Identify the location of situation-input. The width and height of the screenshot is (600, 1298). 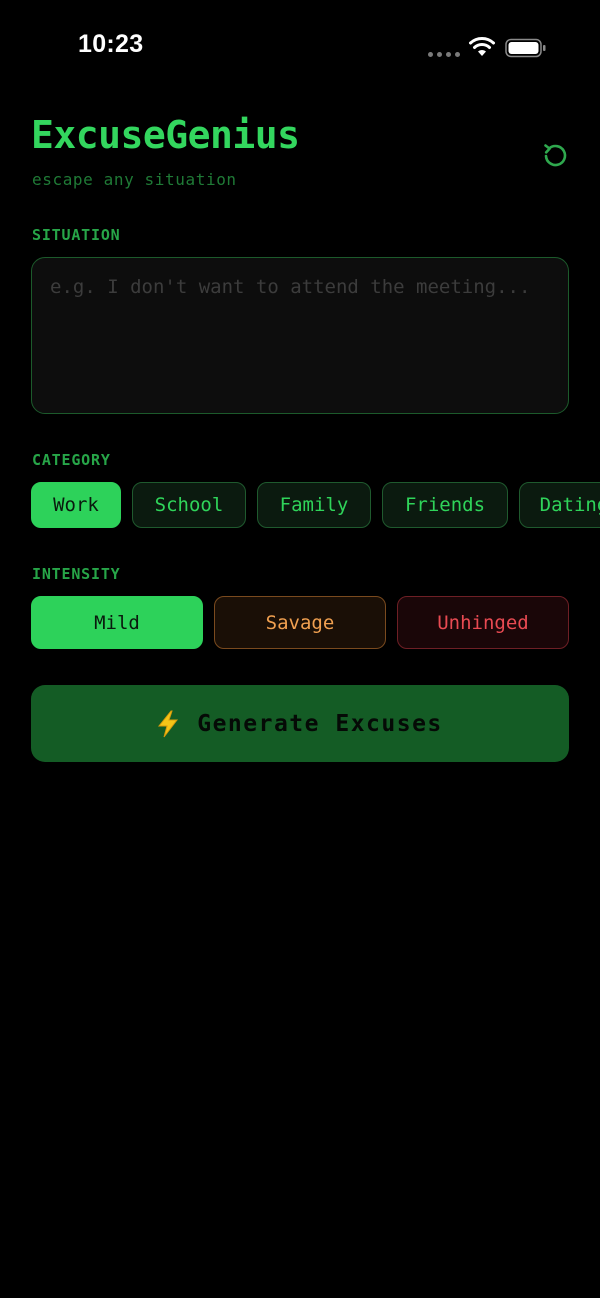
(300, 335).